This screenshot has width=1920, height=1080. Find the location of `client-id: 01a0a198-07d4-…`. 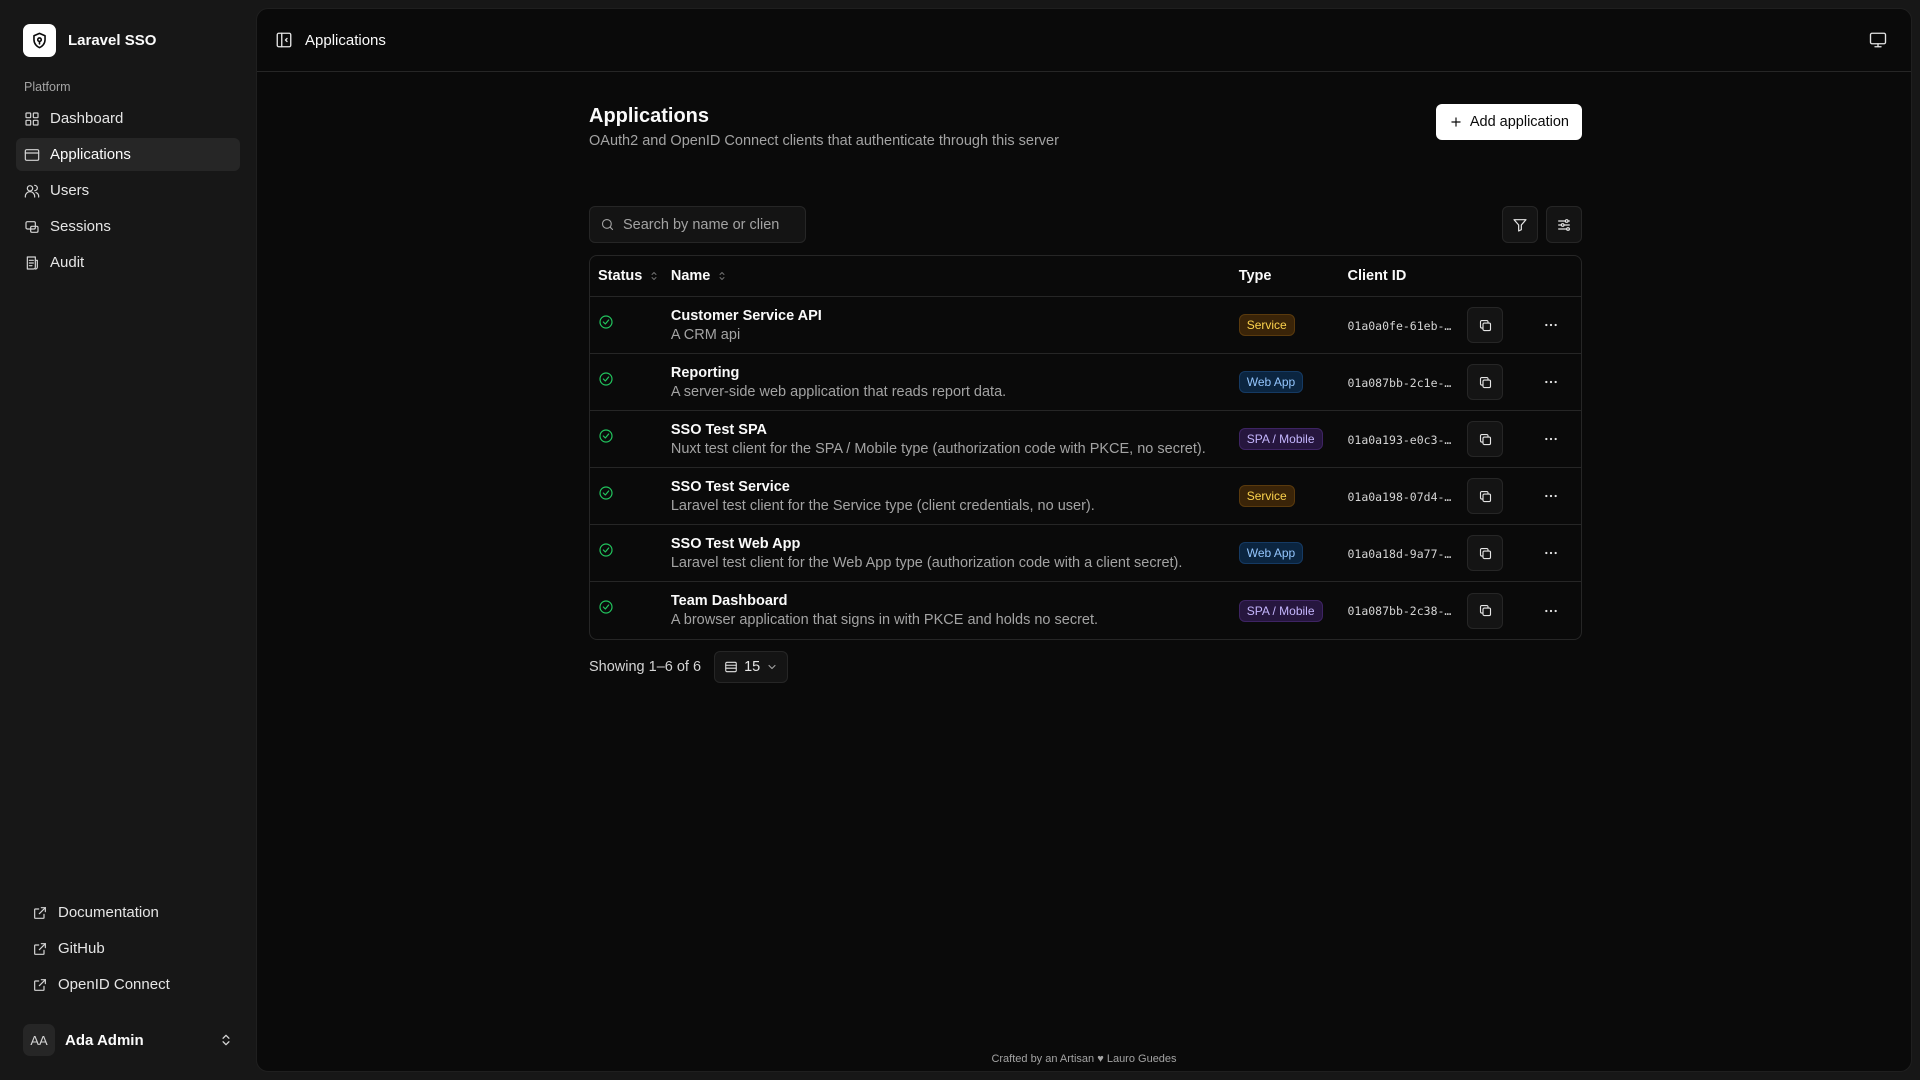

client-id: 01a0a198-07d4-… is located at coordinates (1399, 496).